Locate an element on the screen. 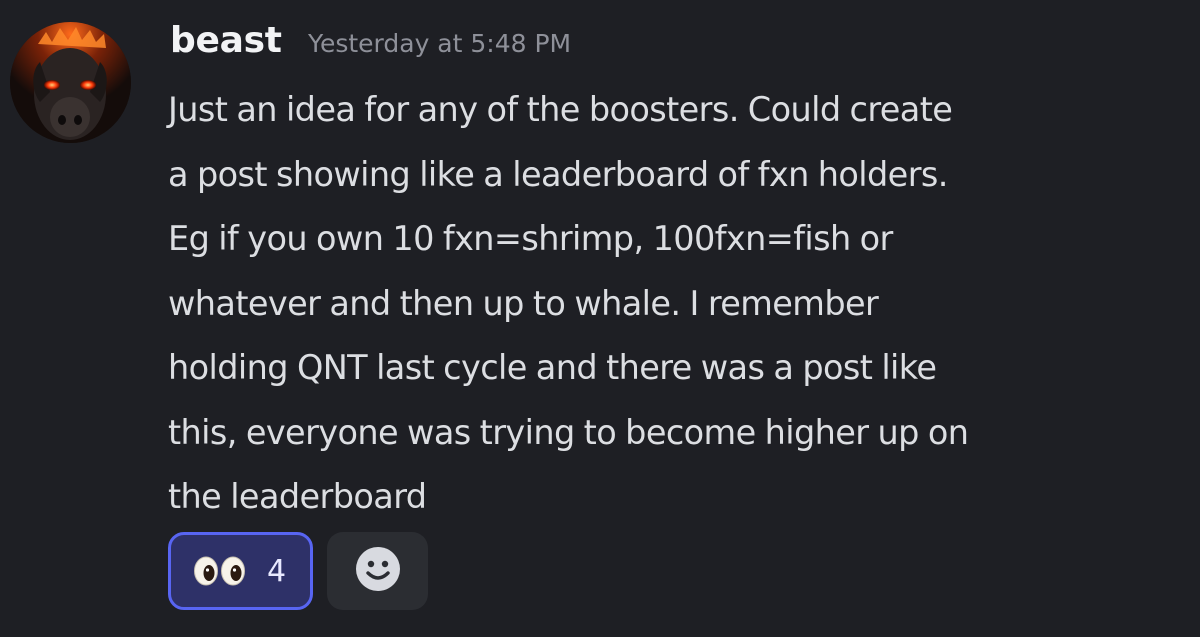 This screenshot has height=637, width=1200. avatar is located at coordinates (70, 82).